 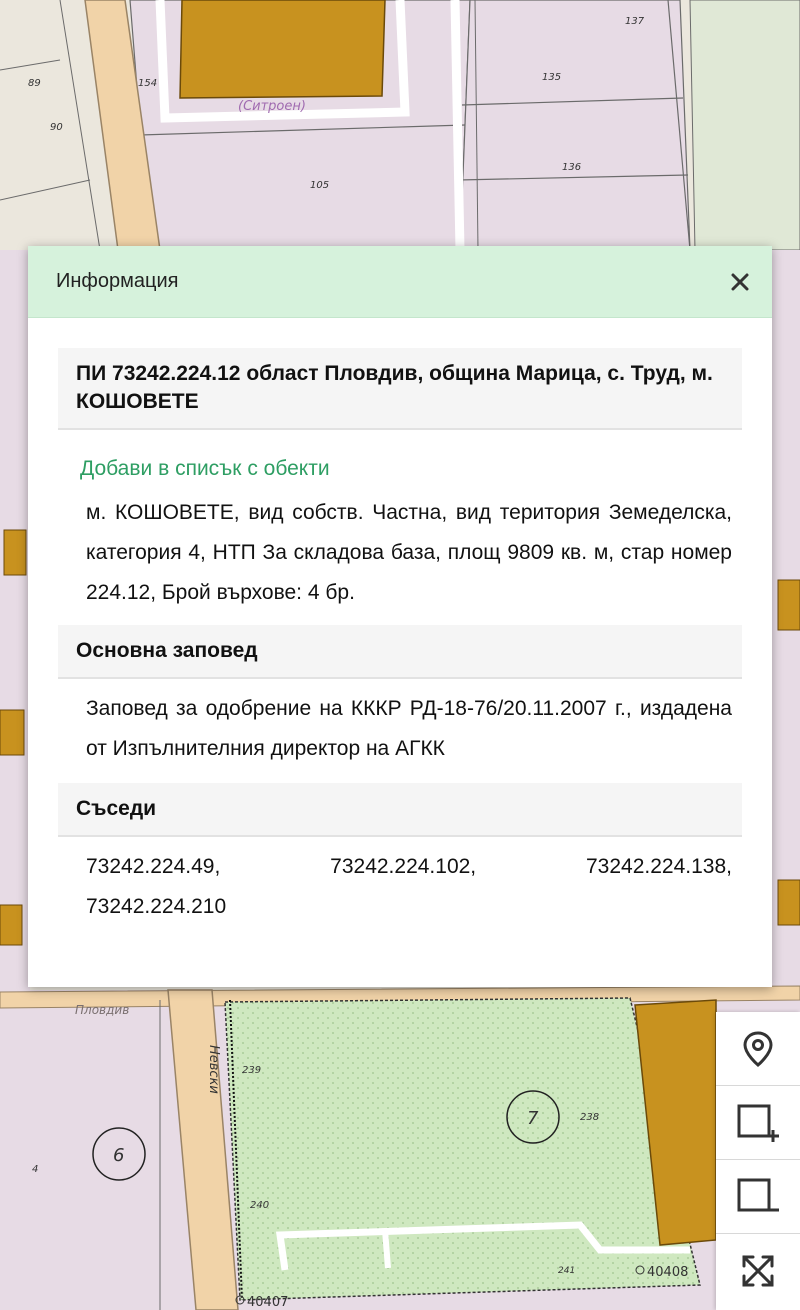 What do you see at coordinates (400, 810) in the screenshot?
I see `neighbors-heading: Съседи` at bounding box center [400, 810].